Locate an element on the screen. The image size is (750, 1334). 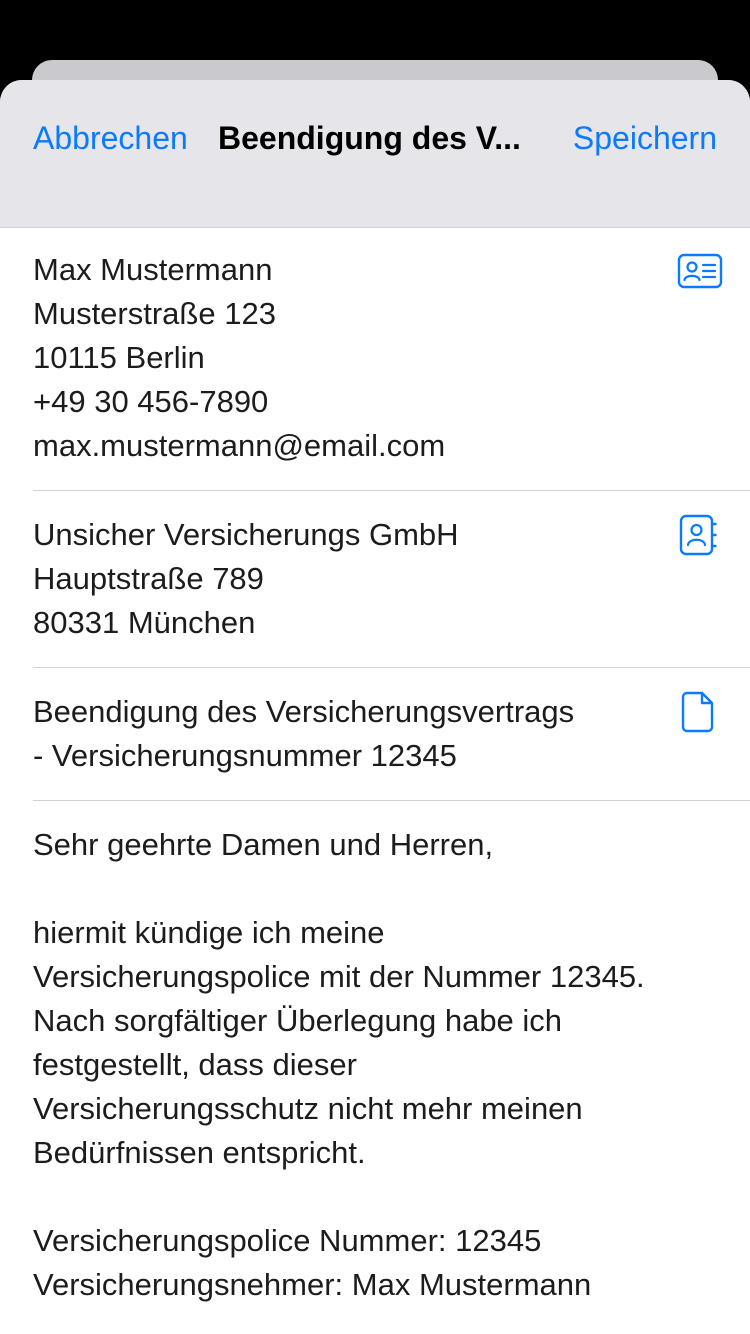
body-text-line: Nach sorgfältiger Überlegung habe ich is located at coordinates (298, 1020).